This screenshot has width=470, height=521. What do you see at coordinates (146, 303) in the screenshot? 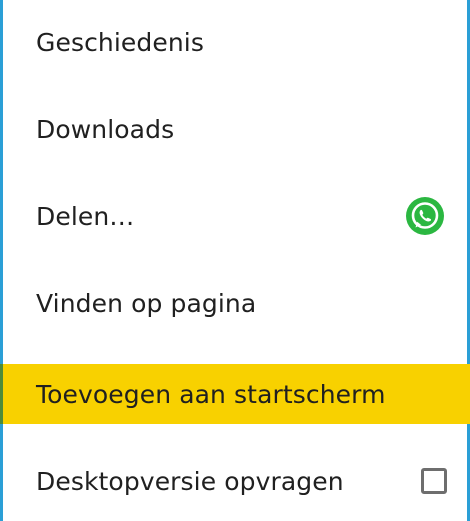
I see `menu-item-label: Vinden op pagina` at bounding box center [146, 303].